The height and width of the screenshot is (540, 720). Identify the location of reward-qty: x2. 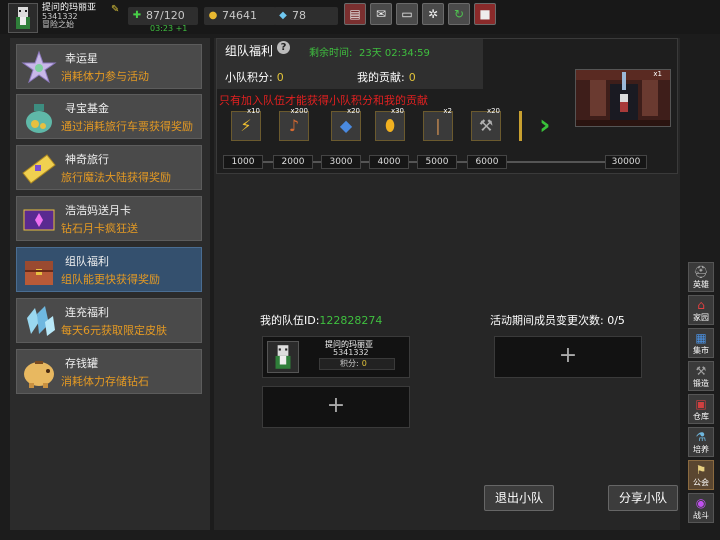
(447, 111).